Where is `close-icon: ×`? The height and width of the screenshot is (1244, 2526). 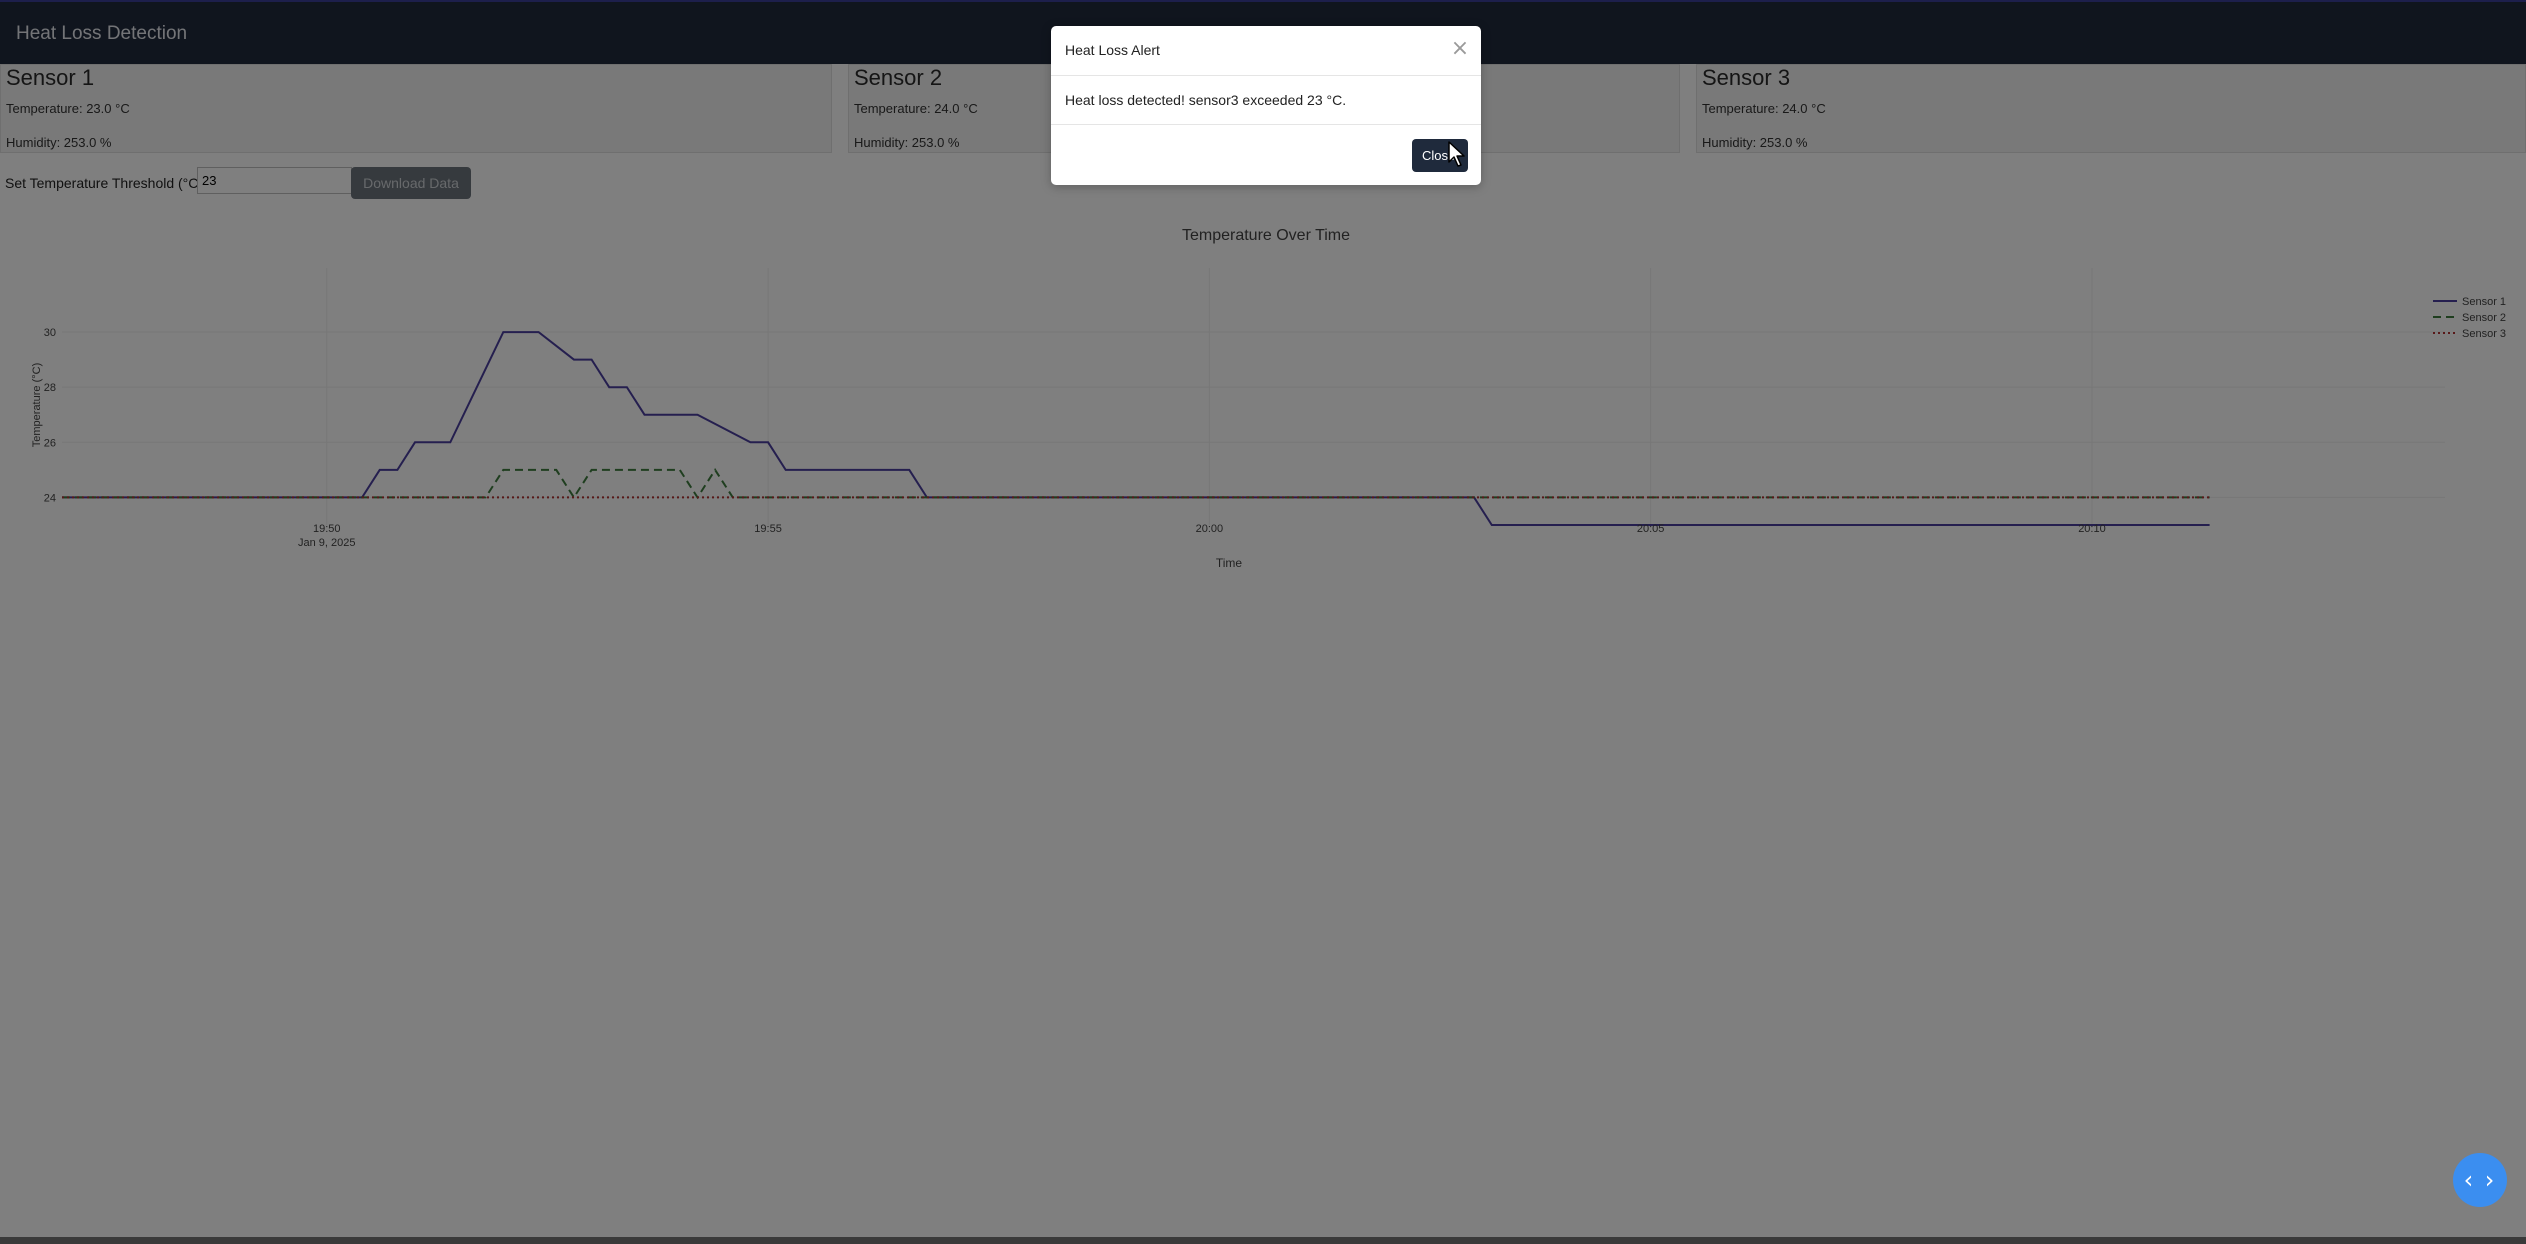
close-icon: × is located at coordinates (1460, 49).